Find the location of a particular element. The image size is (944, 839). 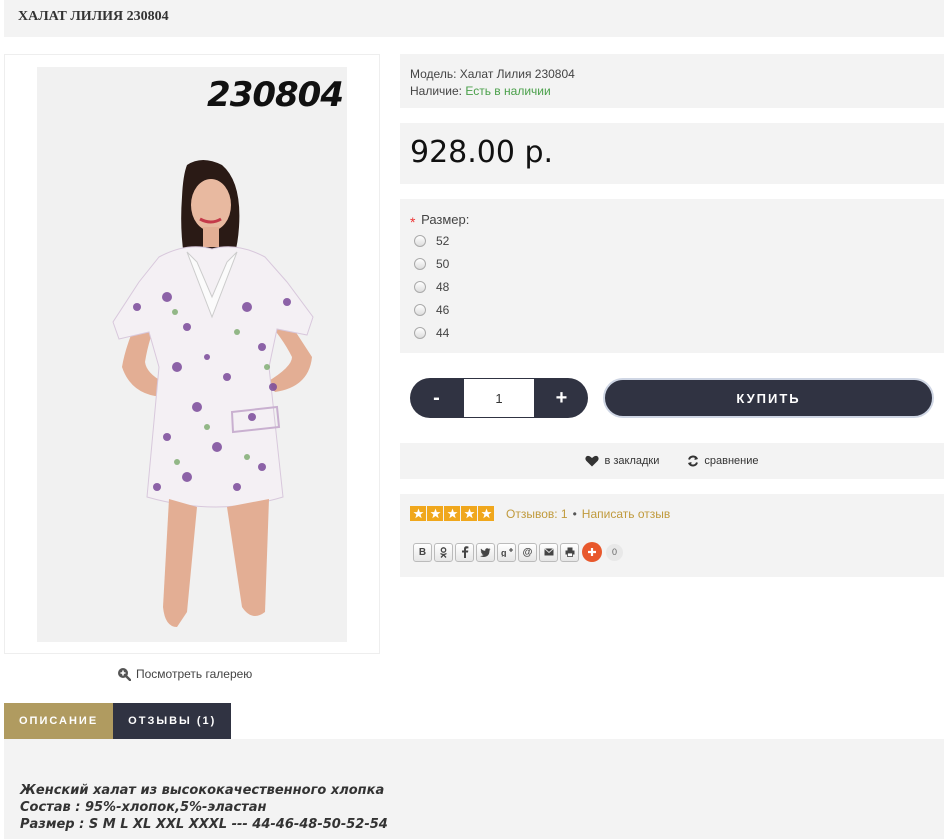

size-option: 52 is located at coordinates (672, 240).